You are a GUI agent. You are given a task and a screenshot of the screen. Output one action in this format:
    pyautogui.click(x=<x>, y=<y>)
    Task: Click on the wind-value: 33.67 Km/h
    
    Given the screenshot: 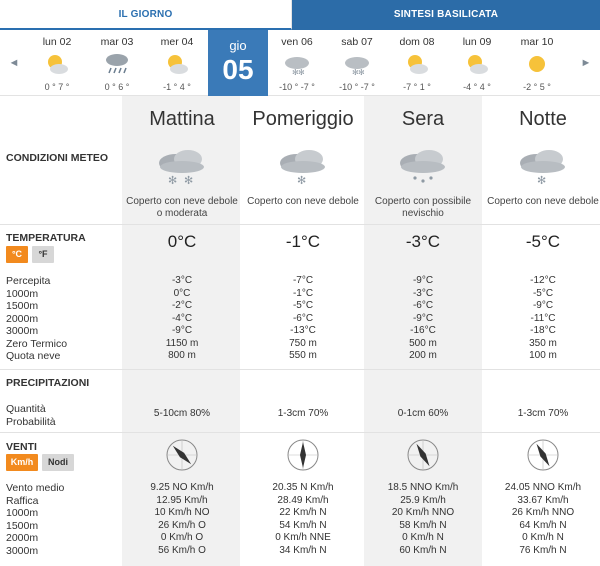 What is the action you would take?
    pyautogui.click(x=543, y=500)
    